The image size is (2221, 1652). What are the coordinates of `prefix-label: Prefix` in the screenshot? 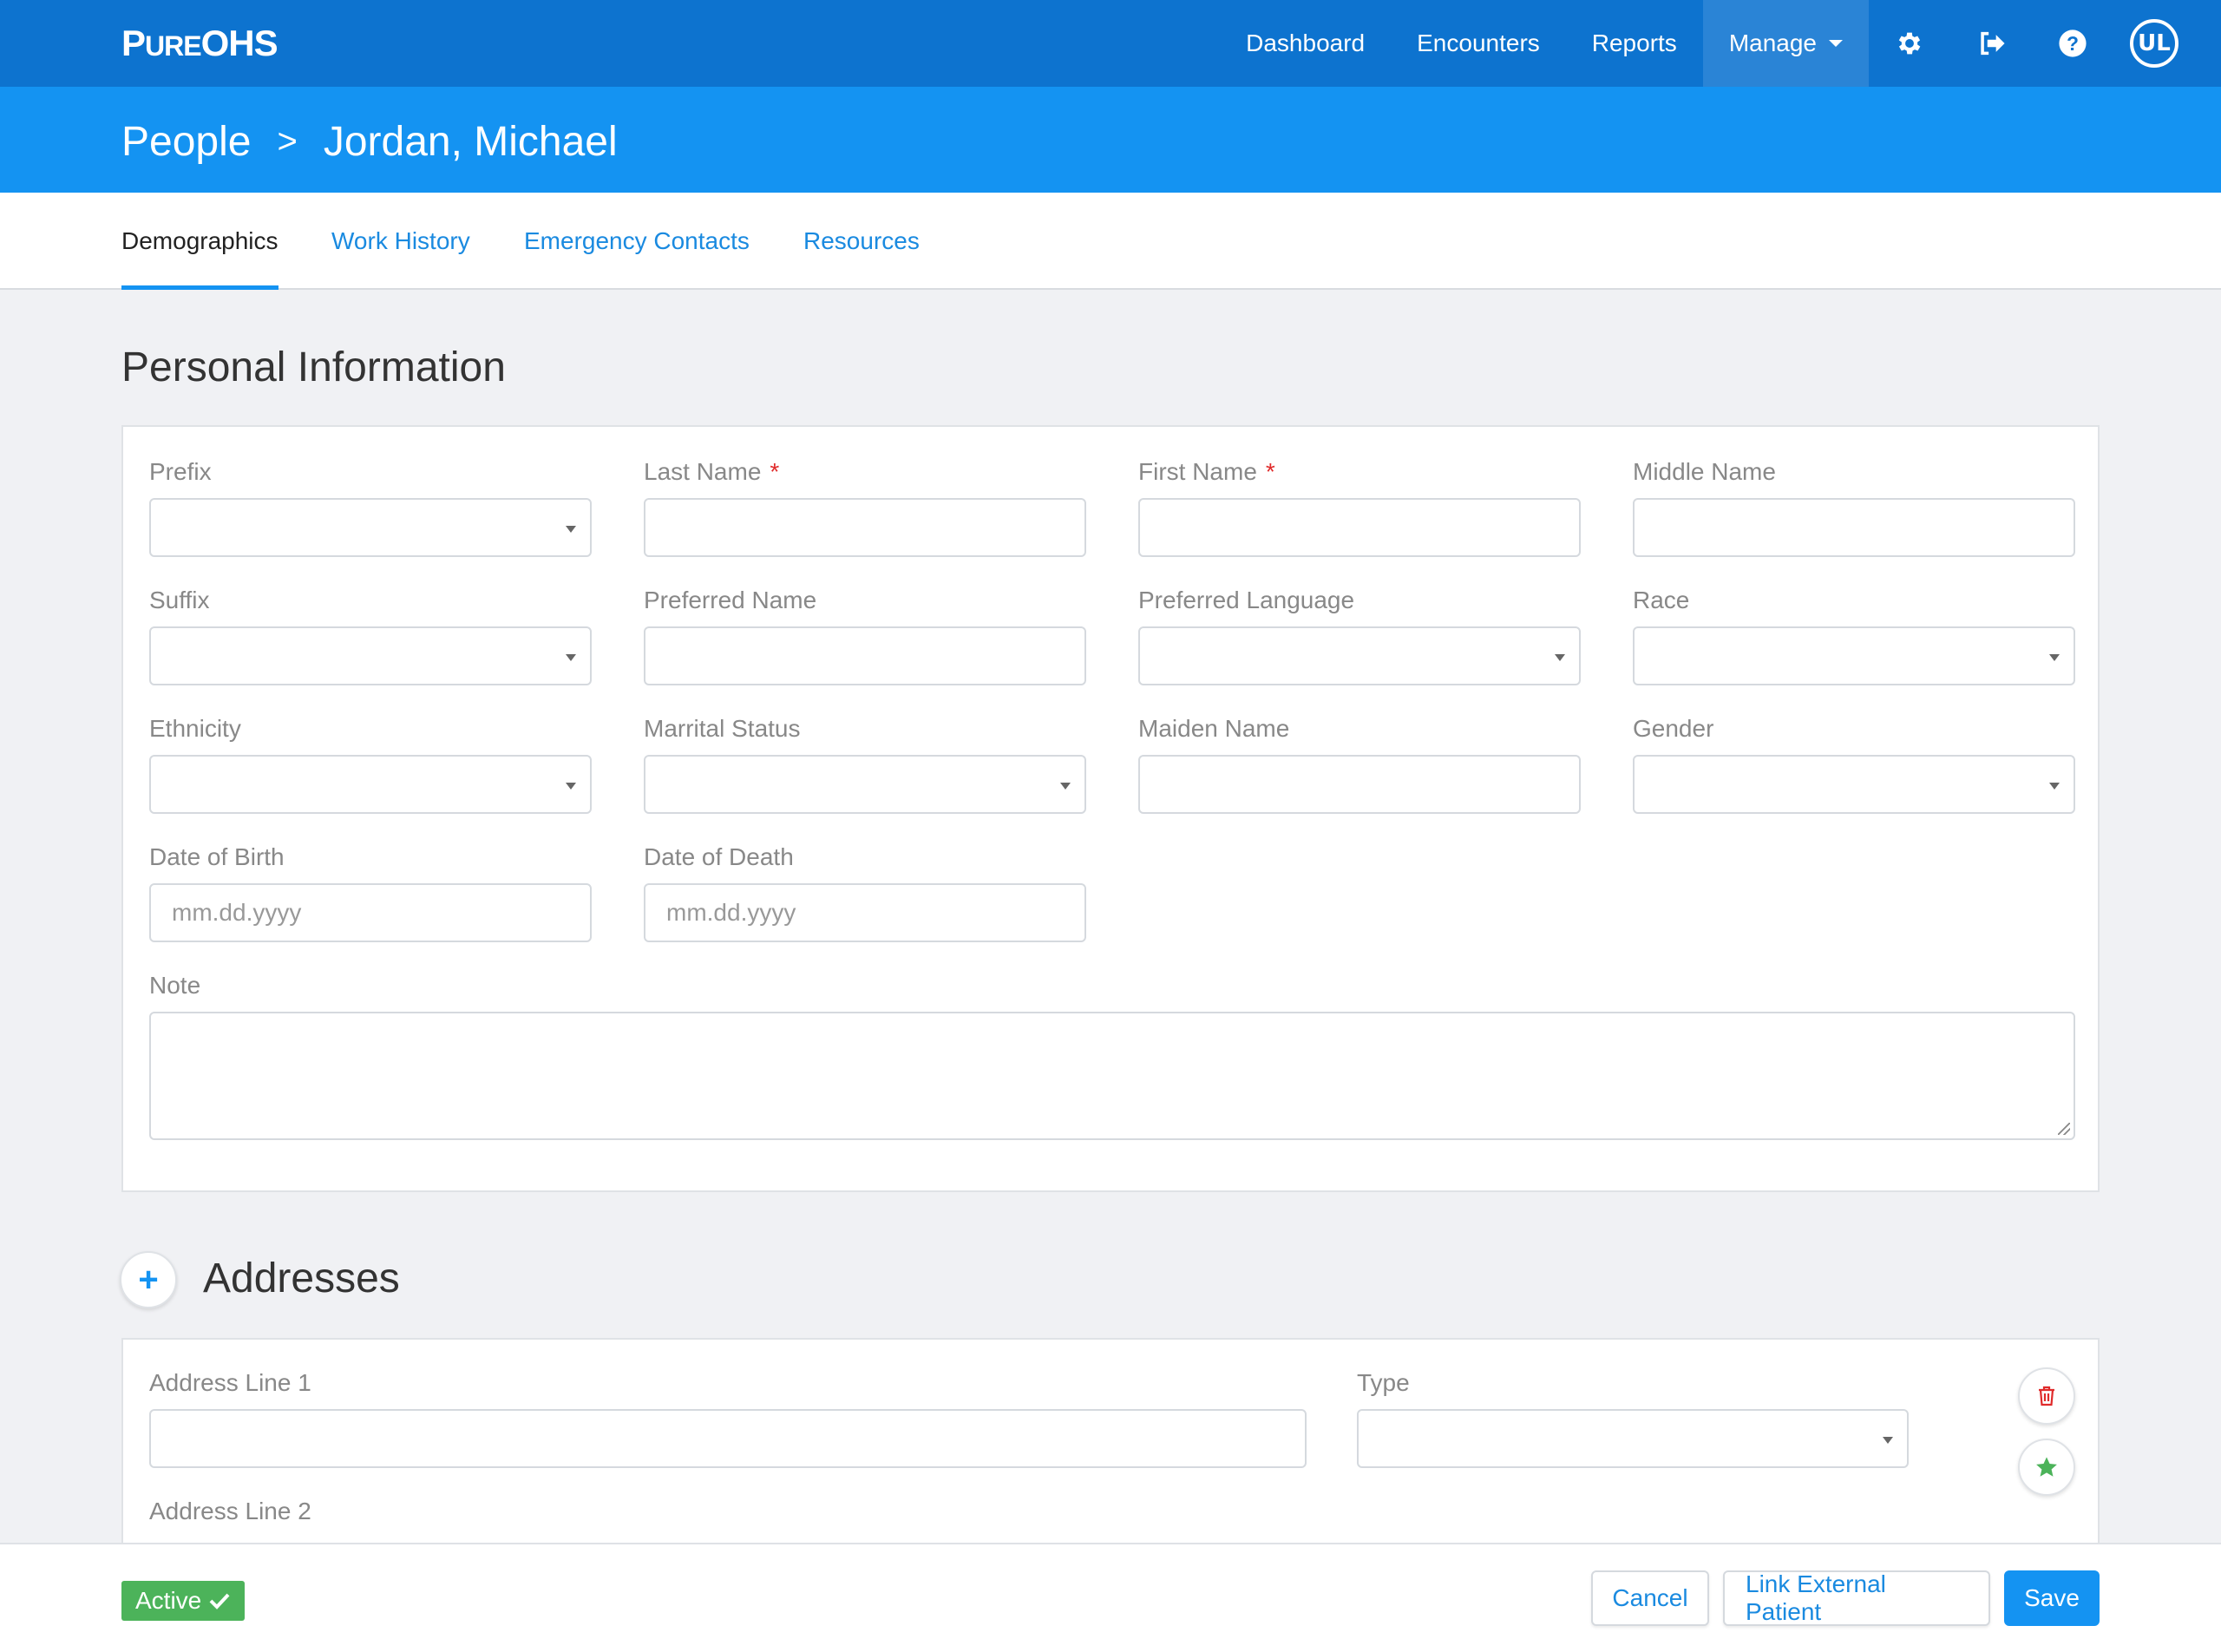 It's located at (180, 472).